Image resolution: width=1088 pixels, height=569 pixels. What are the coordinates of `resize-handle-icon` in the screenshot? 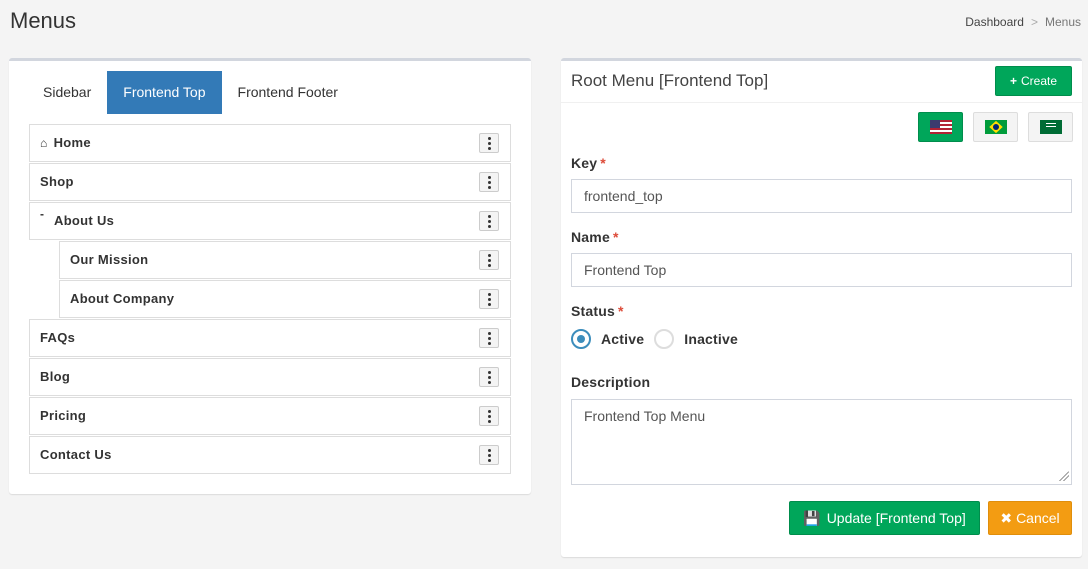 It's located at (1064, 476).